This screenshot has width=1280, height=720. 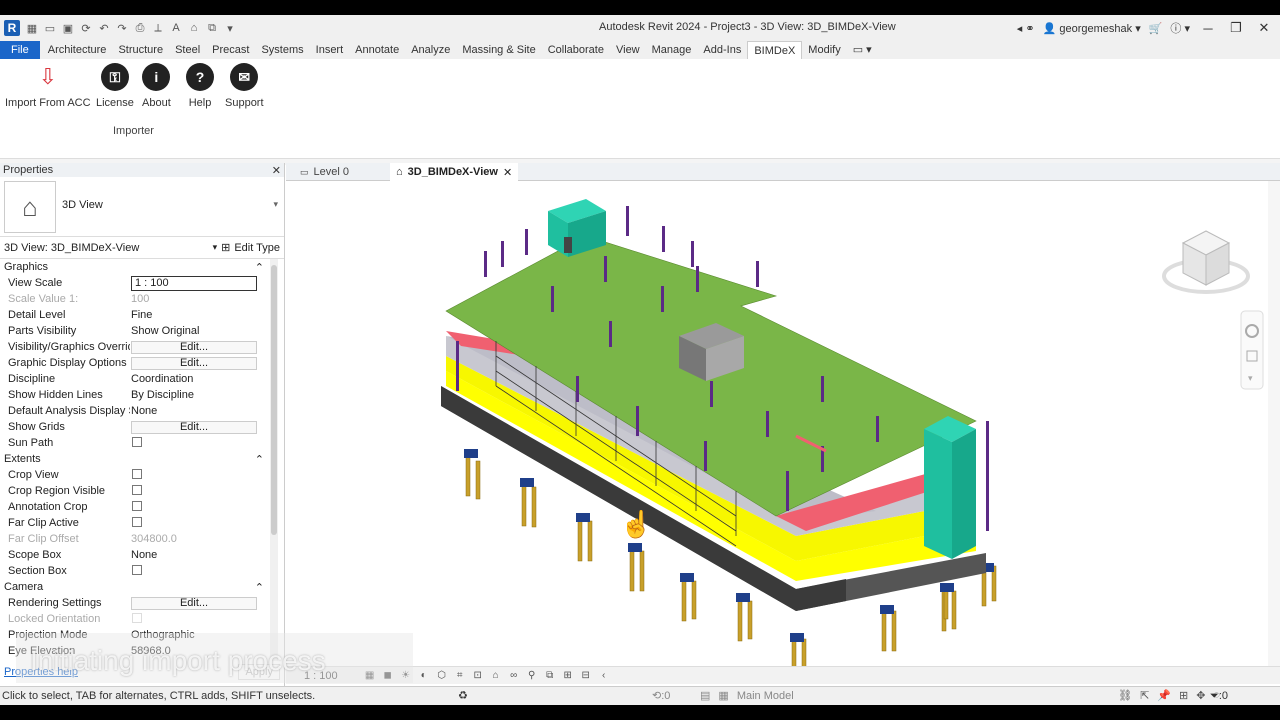 What do you see at coordinates (137, 489) in the screenshot?
I see `crop-region-visible-checkbox` at bounding box center [137, 489].